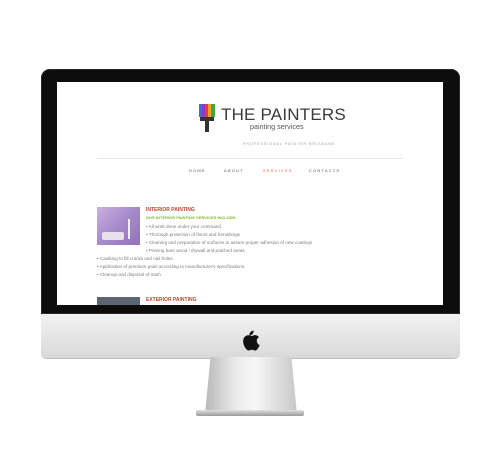  Describe the element at coordinates (191, 217) in the screenshot. I see `interior-painting-subtitle: OUR INTERIOR PAINTING SERVICES INCLUDE:` at that location.